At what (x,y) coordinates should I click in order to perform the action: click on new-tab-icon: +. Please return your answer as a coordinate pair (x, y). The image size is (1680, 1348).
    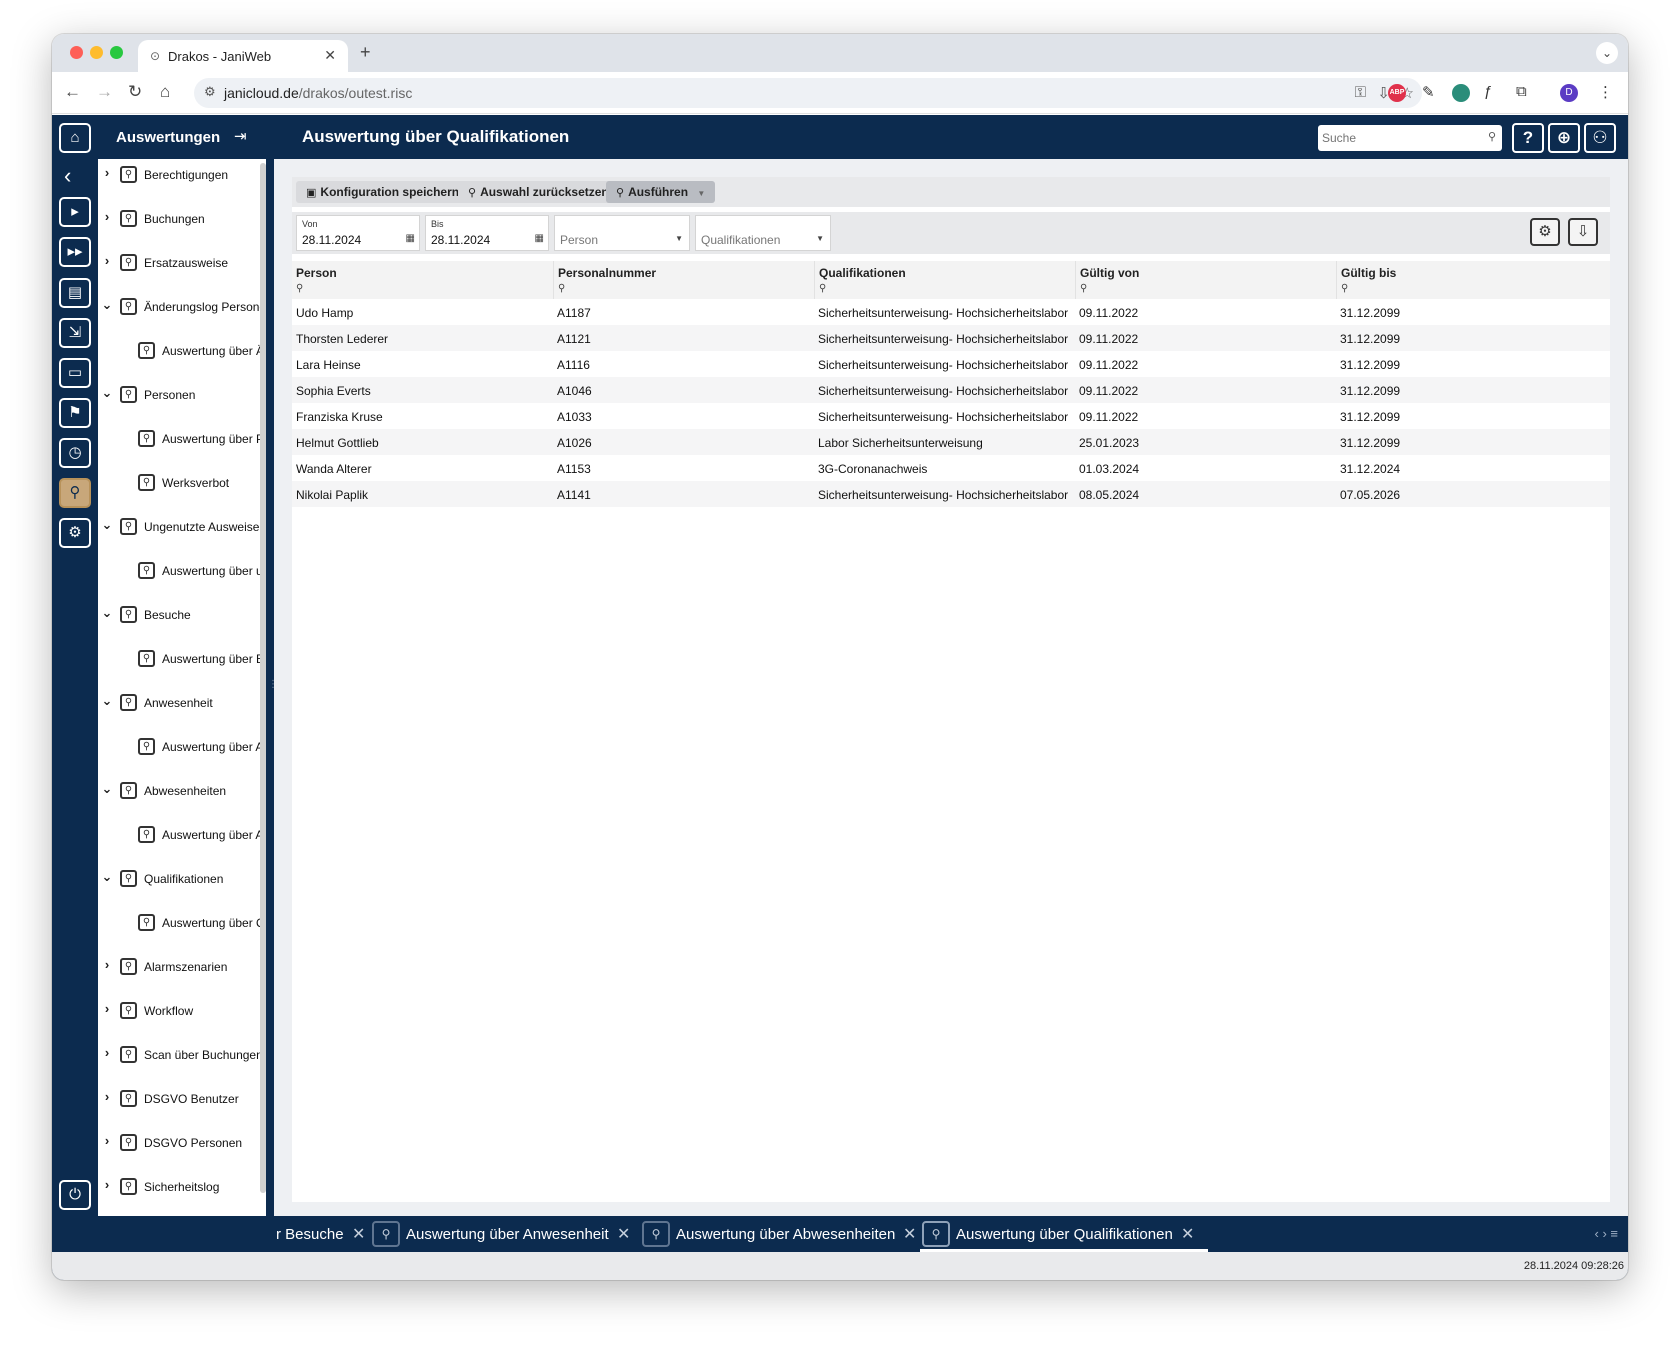
    Looking at the image, I should click on (365, 52).